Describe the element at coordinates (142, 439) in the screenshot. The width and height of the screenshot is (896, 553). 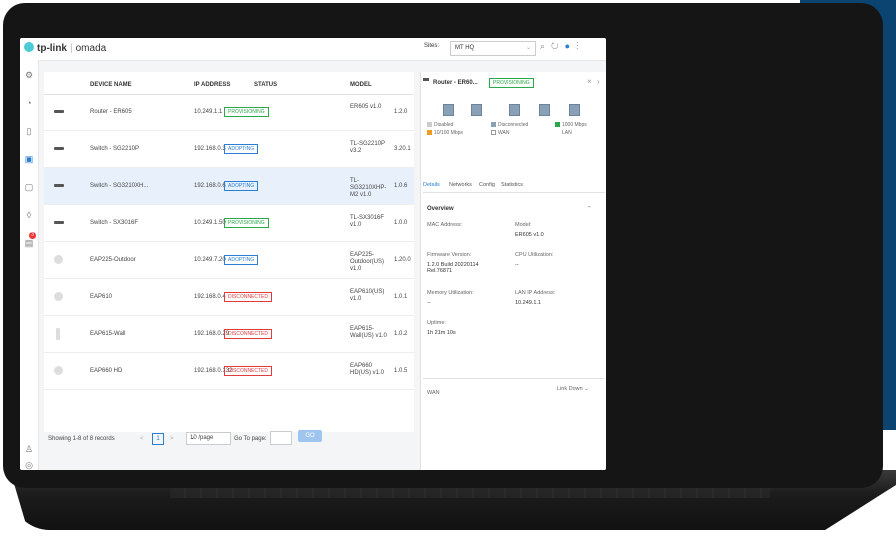
I see `prev-page-button: <` at that location.